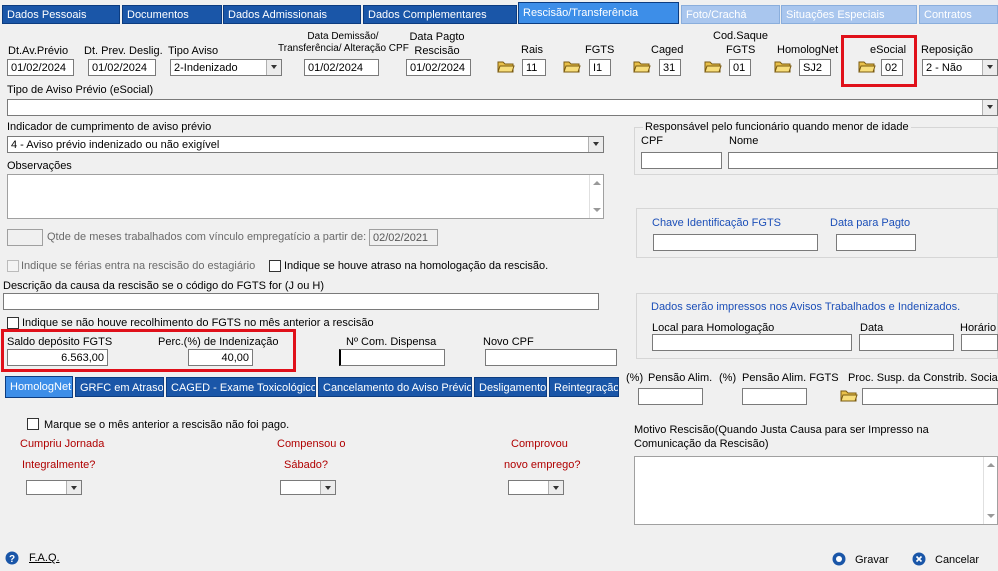 The height and width of the screenshot is (571, 998). I want to click on dt-av-previo-label: Dt.Av.Prévio, so click(38, 51).